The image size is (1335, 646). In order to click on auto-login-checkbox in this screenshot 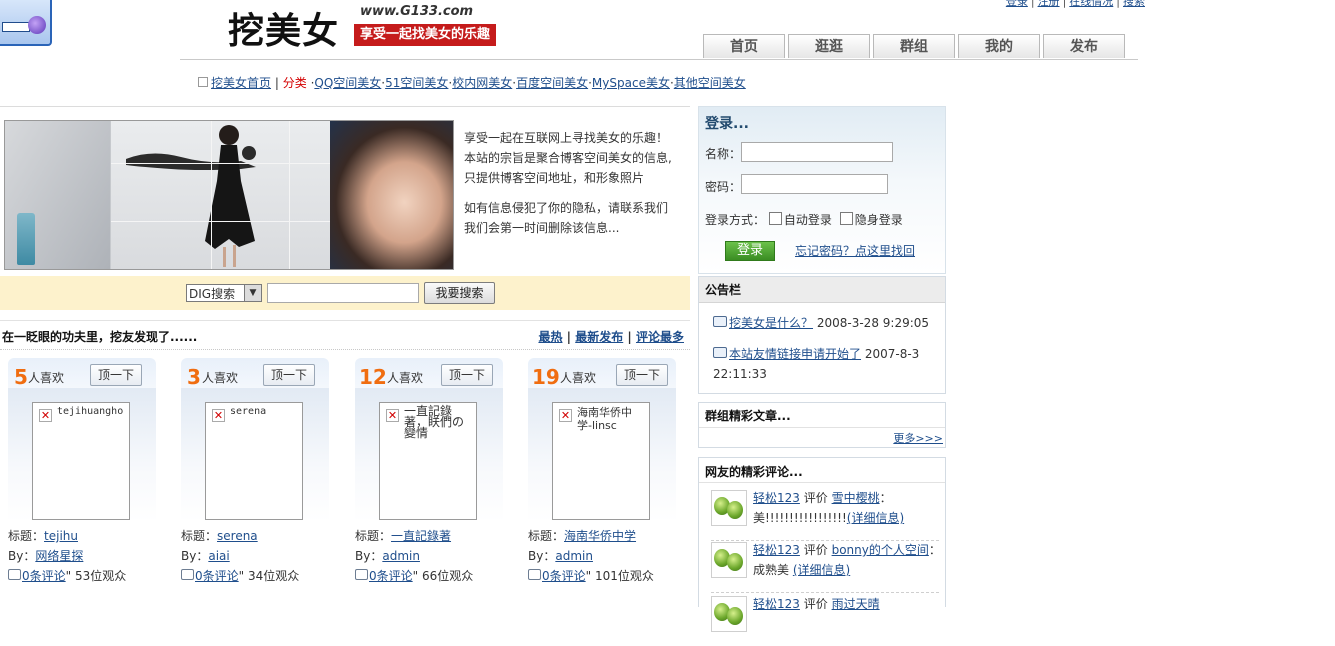, I will do `click(775, 218)`.